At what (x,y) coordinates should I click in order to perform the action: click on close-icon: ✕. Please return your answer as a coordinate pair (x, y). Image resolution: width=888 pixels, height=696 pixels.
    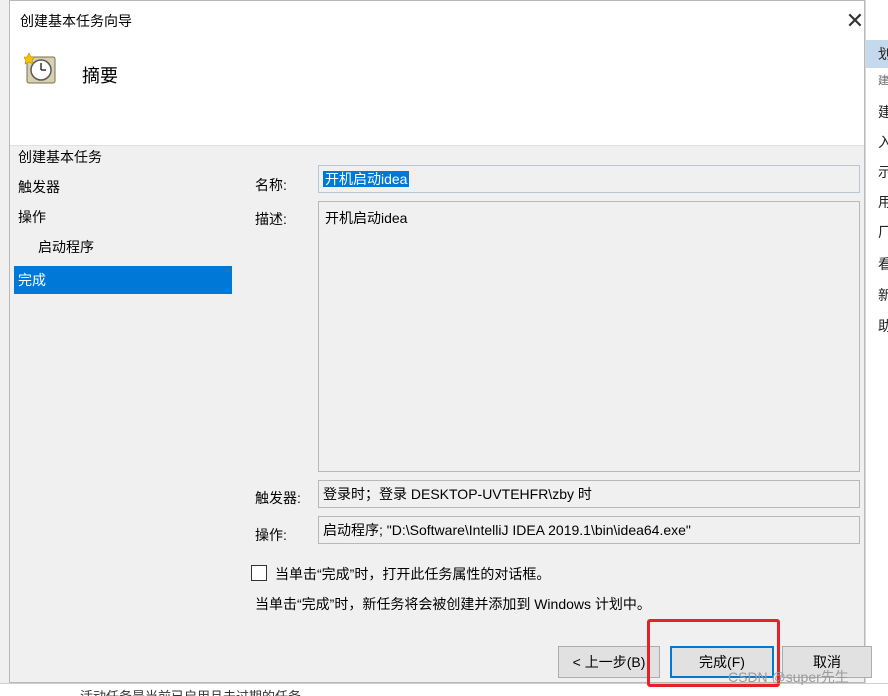
    Looking at the image, I should click on (855, 20).